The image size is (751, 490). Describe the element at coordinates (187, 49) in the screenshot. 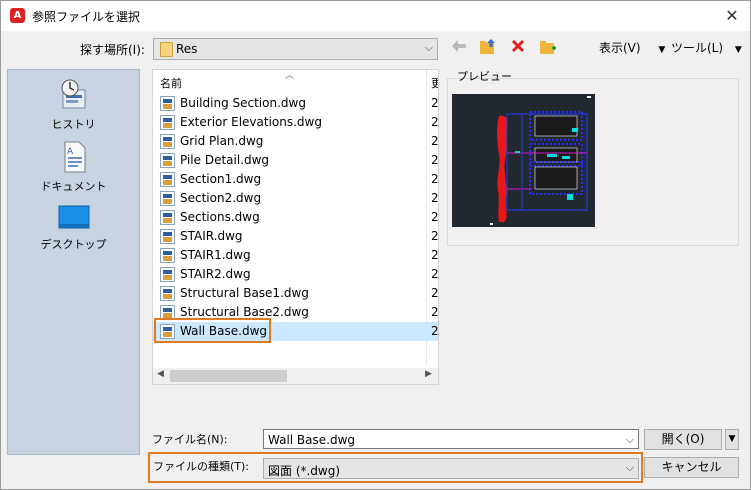

I see `look-in-value: Res` at that location.